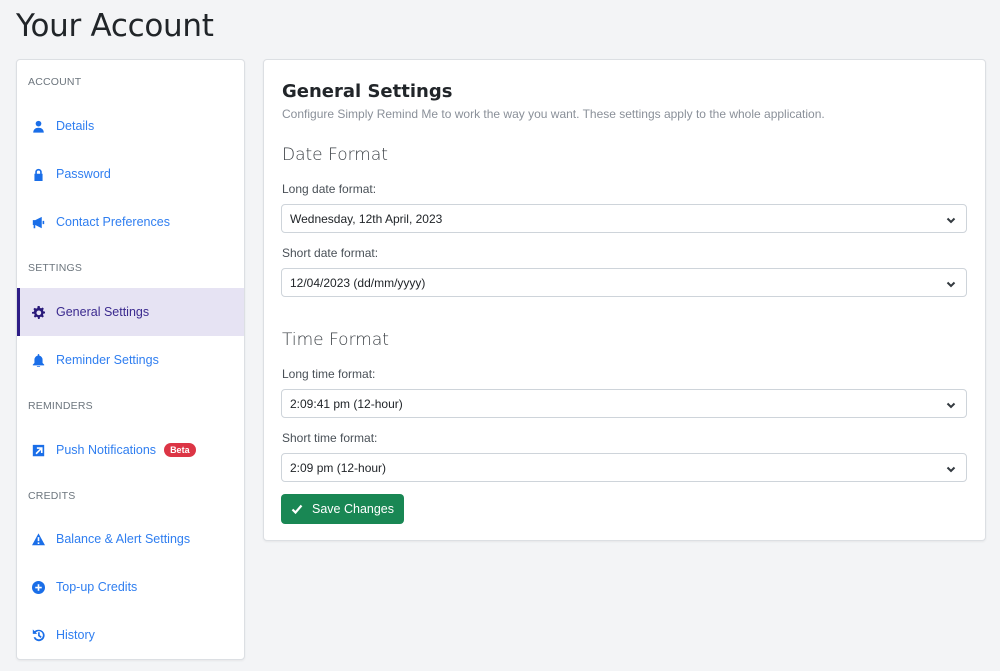 This screenshot has width=1000, height=671. Describe the element at coordinates (60, 406) in the screenshot. I see `section-label-reminders: REMINDERS` at that location.